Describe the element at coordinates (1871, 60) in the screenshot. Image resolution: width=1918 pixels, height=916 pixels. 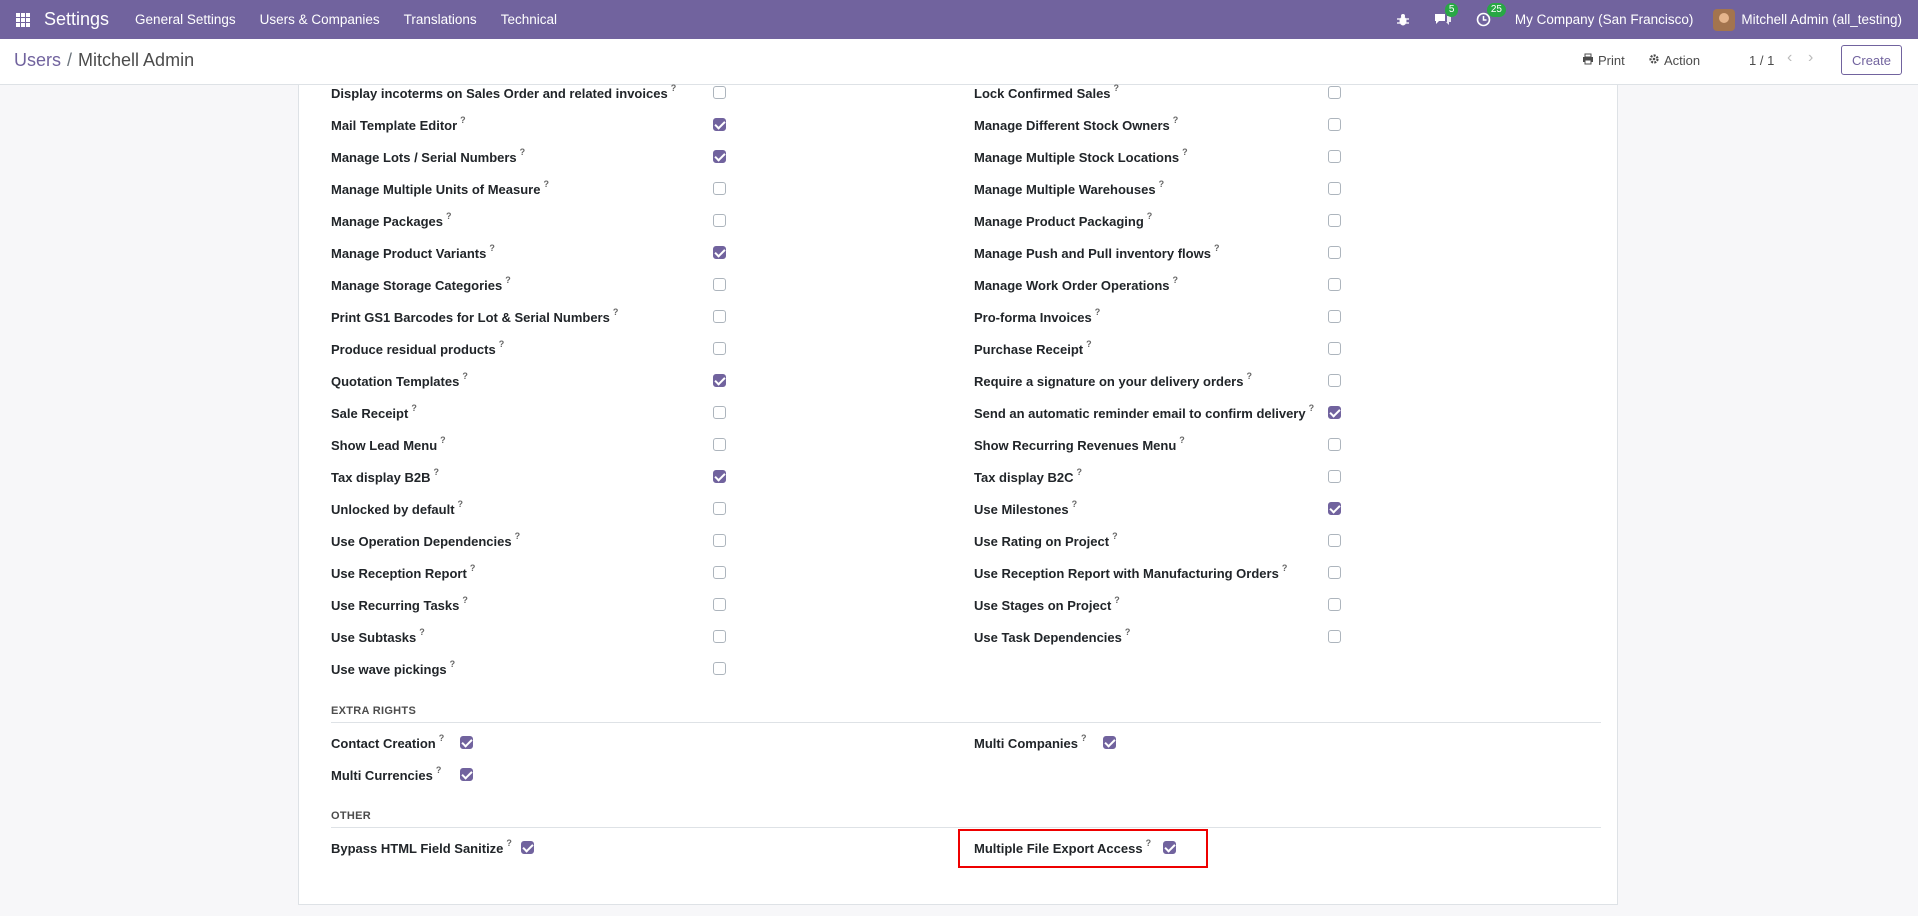
I see `create-button: Create` at that location.